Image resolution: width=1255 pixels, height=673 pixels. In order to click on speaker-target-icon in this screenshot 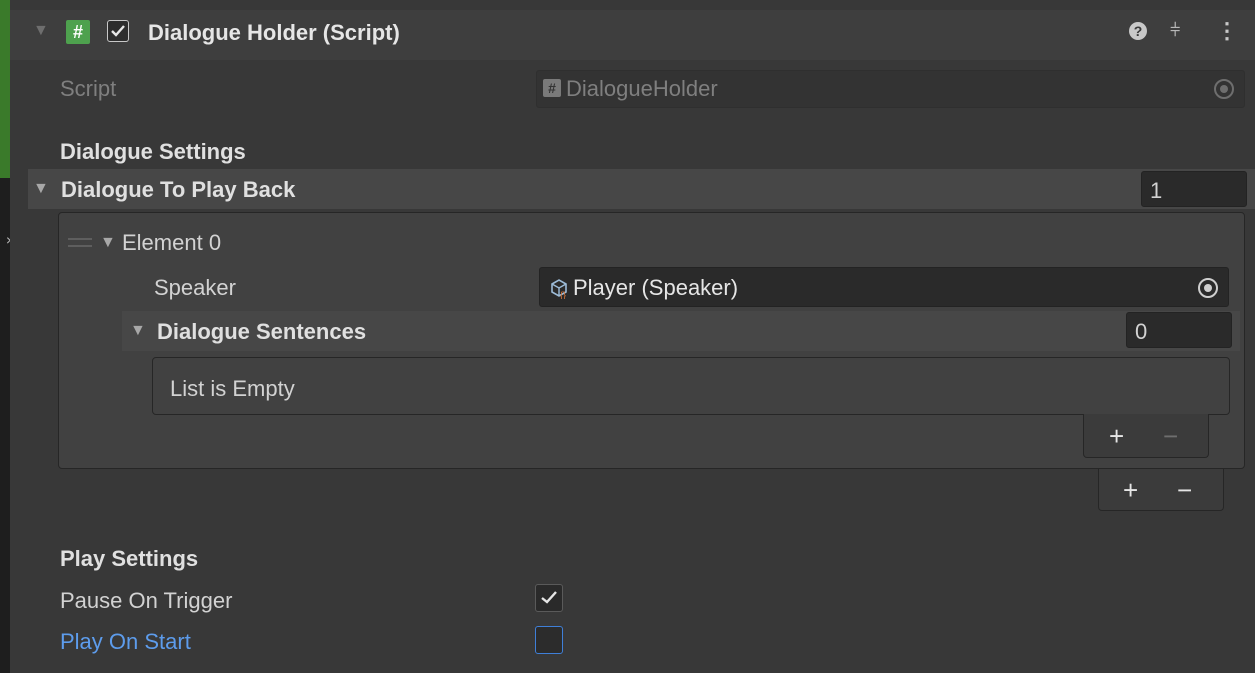, I will do `click(1208, 288)`.